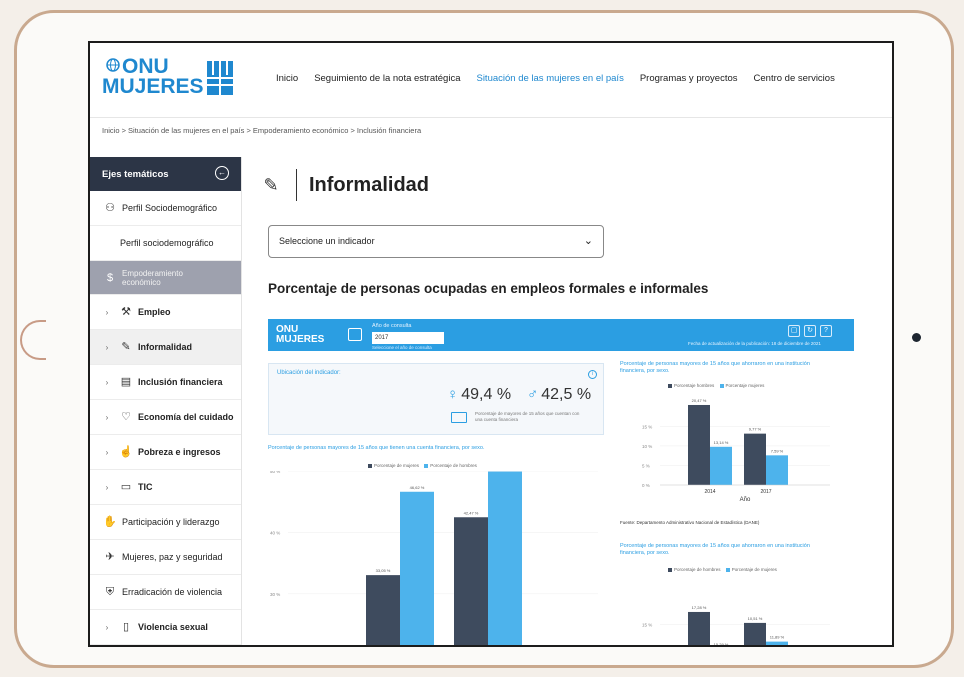  I want to click on data-label: 13,14 %, so click(721, 442).